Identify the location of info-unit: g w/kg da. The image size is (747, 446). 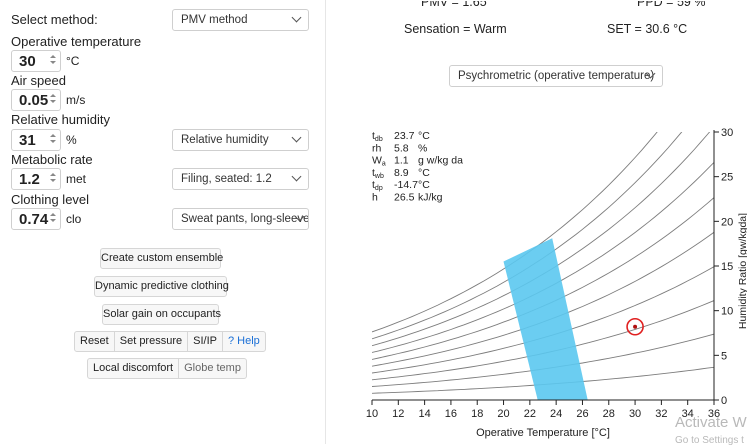
(440, 161).